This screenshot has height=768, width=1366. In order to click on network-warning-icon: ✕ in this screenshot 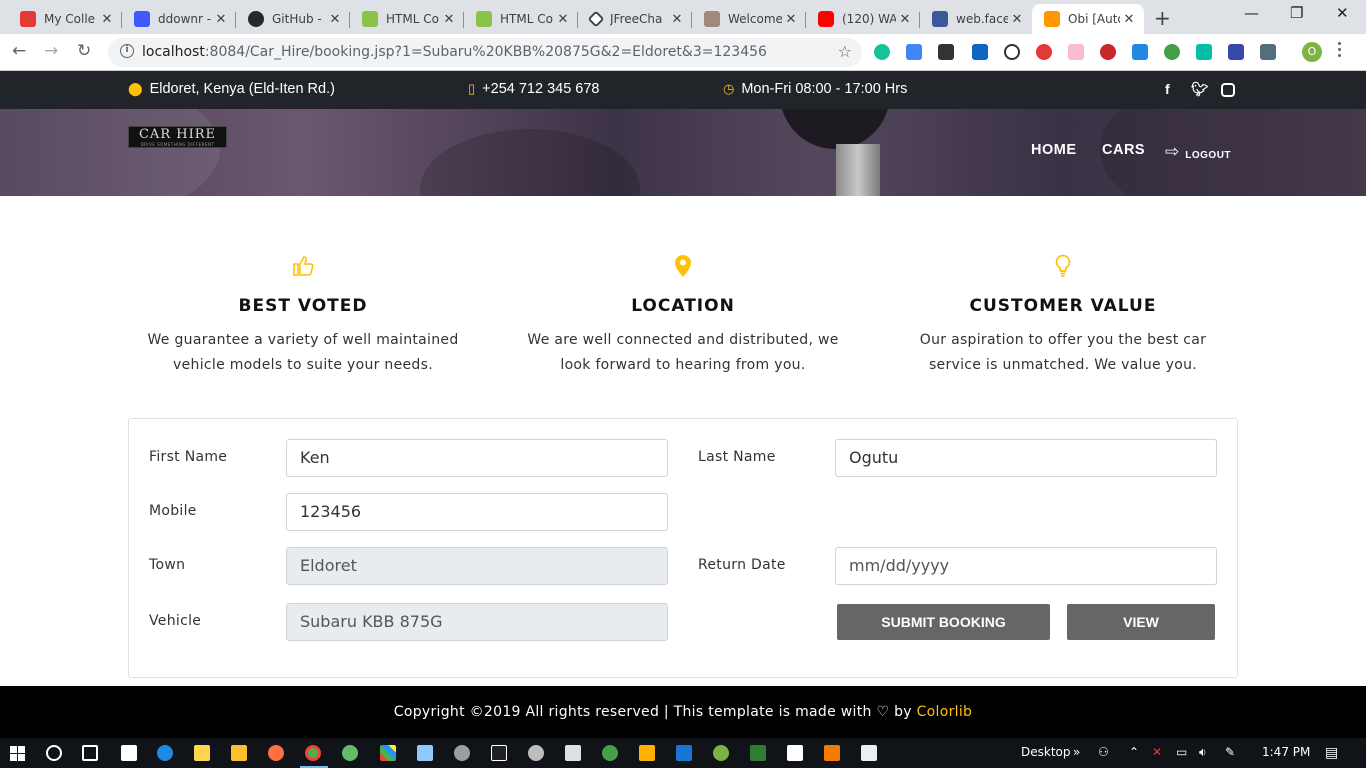, I will do `click(1157, 752)`.